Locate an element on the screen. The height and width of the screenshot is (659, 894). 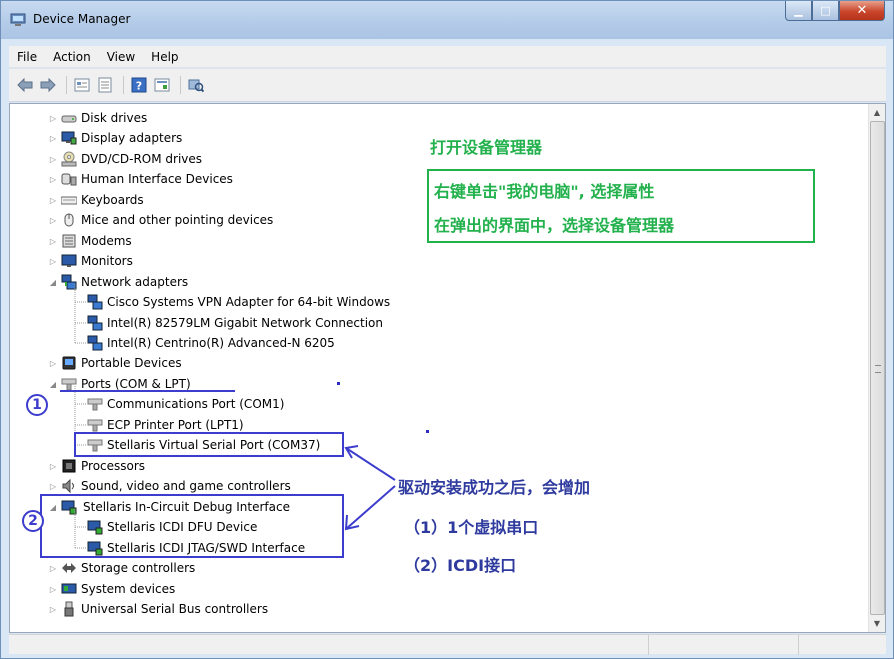
scan-hardware-icon is located at coordinates (196, 86).